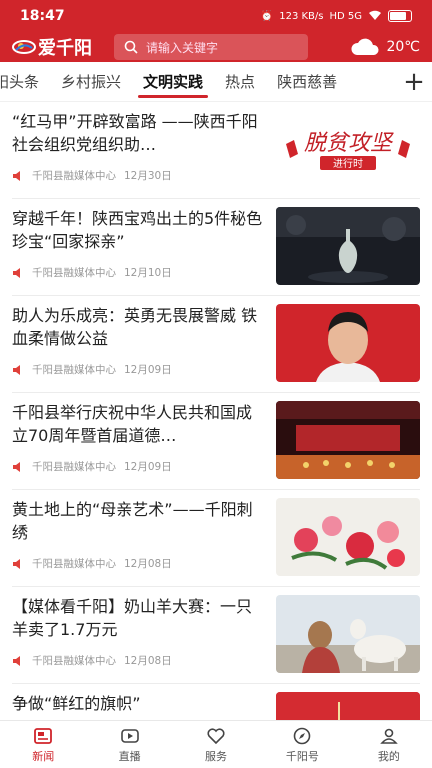  Describe the element at coordinates (182, 47) in the screenshot. I see `search-placeholder: 请输入关键字` at that location.